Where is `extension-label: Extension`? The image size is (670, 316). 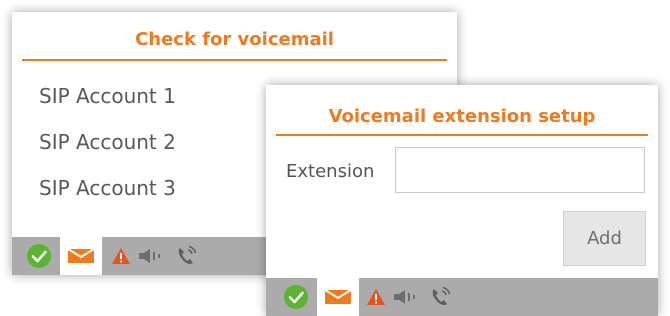 extension-label: Extension is located at coordinates (330, 171).